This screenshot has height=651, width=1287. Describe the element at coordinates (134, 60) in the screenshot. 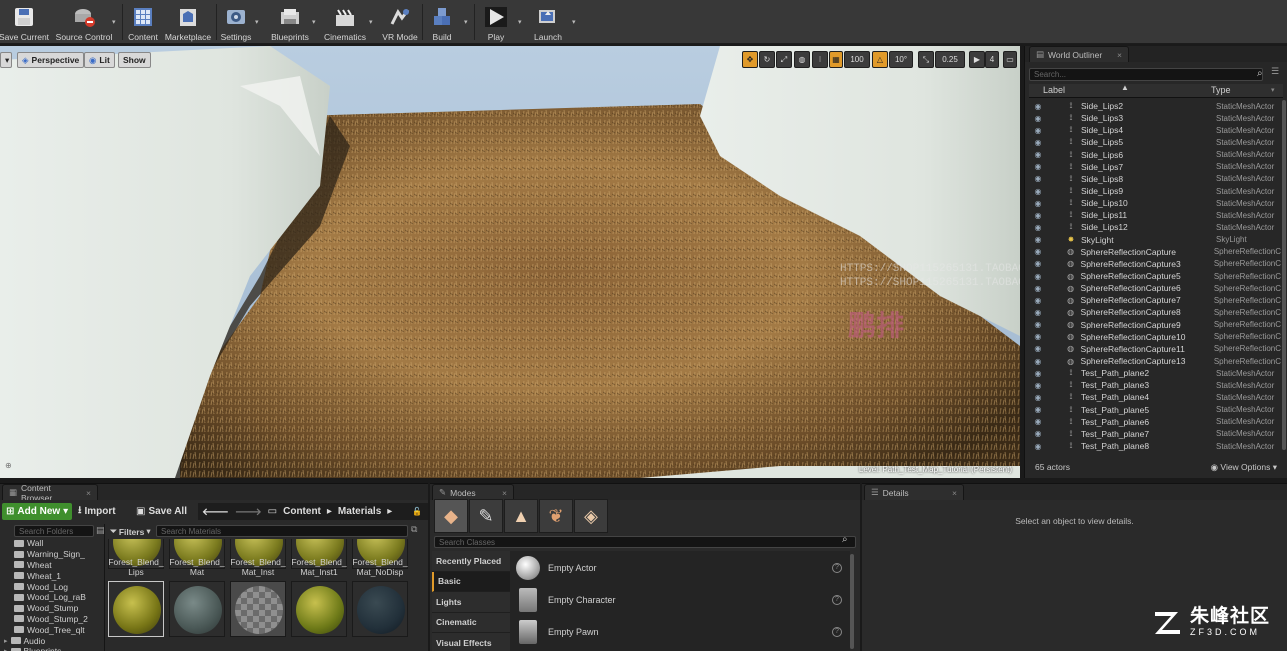

I see `show-button: Show` at that location.